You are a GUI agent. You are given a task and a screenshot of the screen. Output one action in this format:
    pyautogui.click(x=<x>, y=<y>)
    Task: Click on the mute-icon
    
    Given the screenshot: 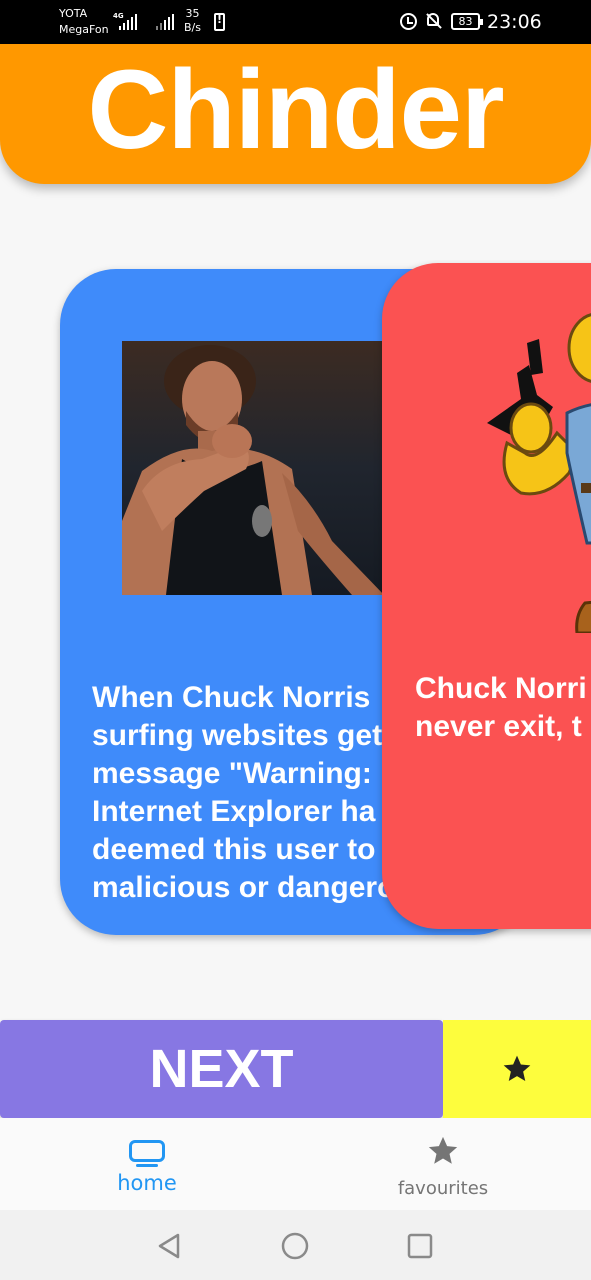 What is the action you would take?
    pyautogui.click(x=433, y=21)
    